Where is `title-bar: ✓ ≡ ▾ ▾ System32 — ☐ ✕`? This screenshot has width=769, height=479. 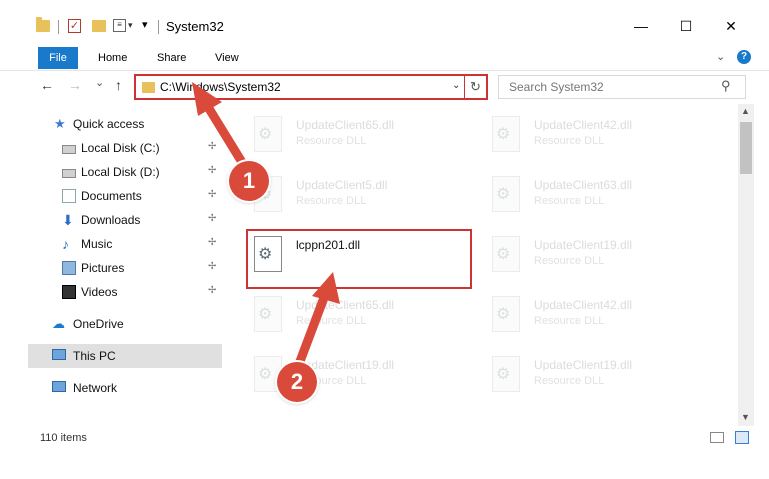
title-bar: ✓ ≡ ▾ ▾ System32 — ☐ ✕ is located at coordinates (384, 21).